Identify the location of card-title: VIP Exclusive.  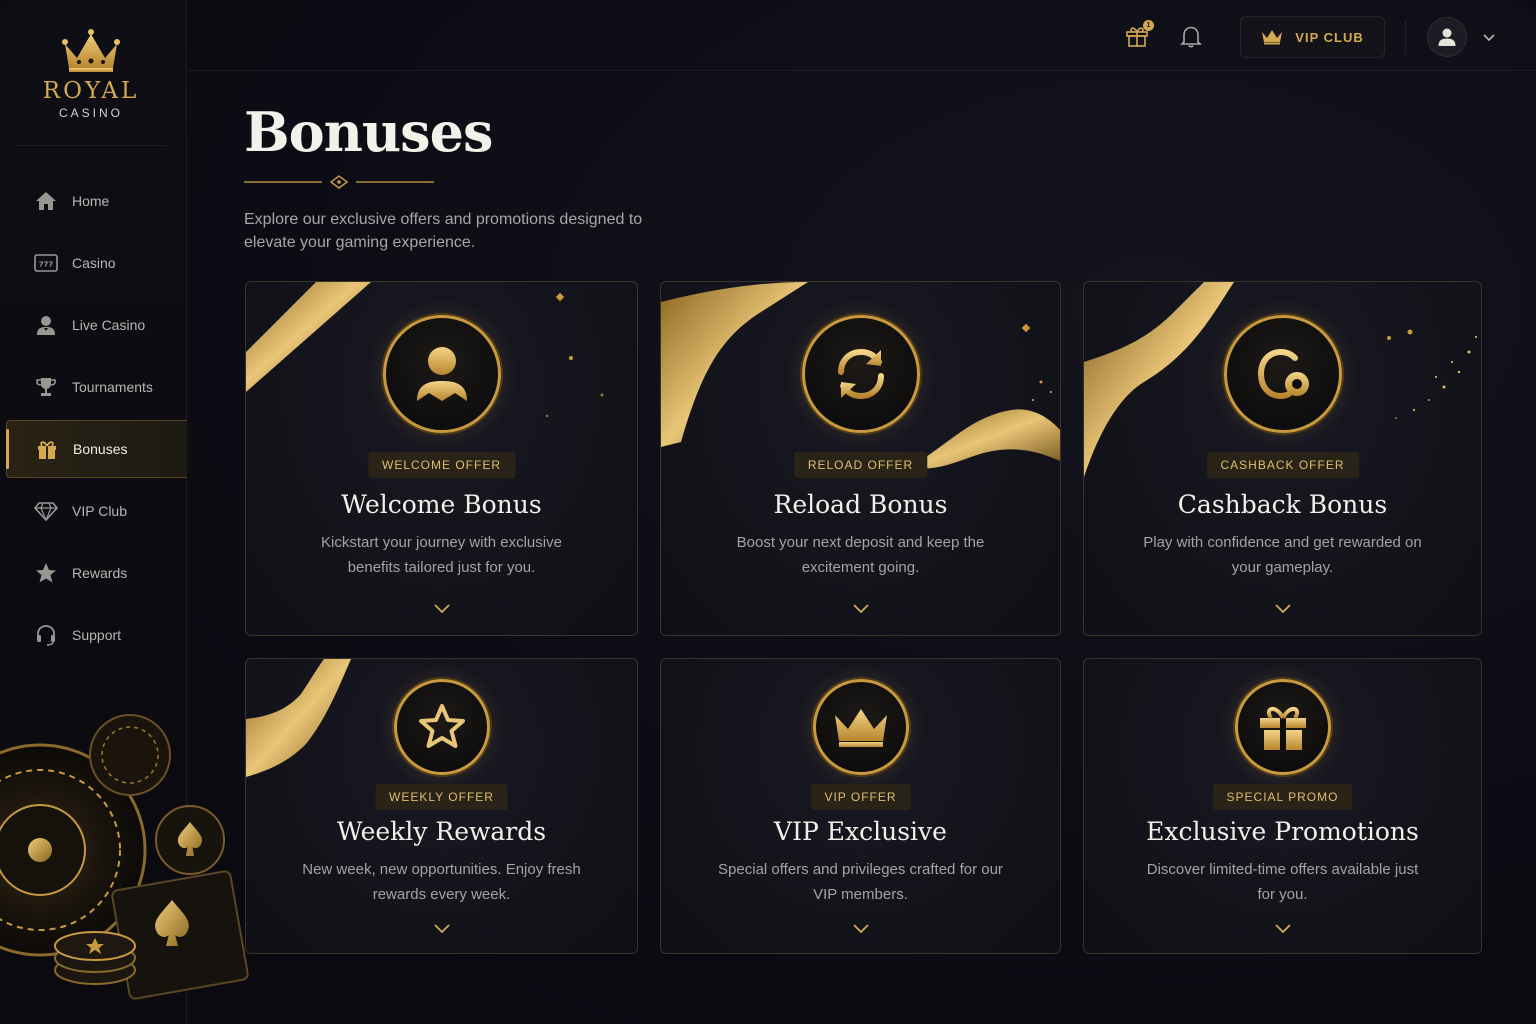
(860, 831).